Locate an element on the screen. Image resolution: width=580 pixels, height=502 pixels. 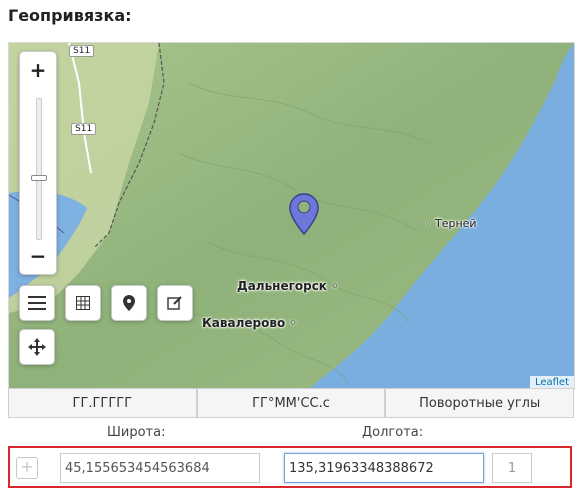
zoom-control: + − is located at coordinates (38, 163).